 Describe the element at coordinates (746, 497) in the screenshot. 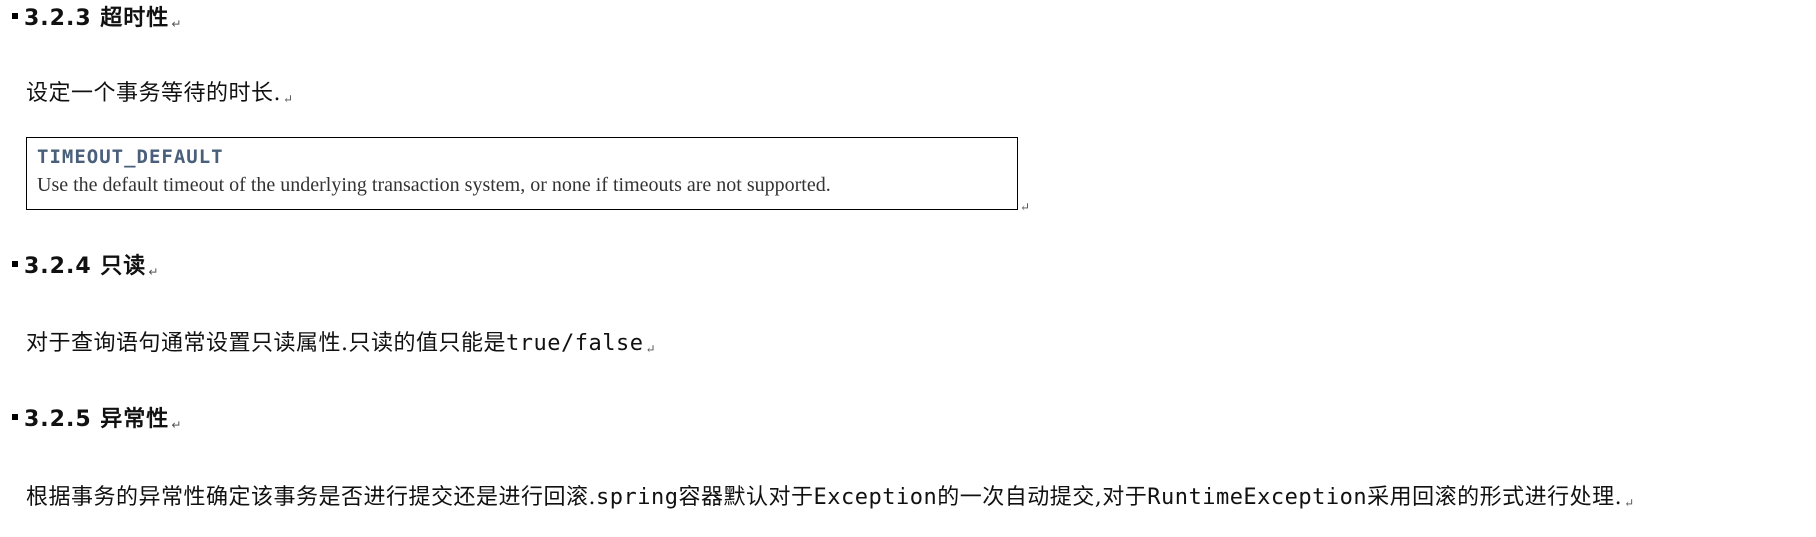

I see `paragraph-text: 容器默认对于` at that location.